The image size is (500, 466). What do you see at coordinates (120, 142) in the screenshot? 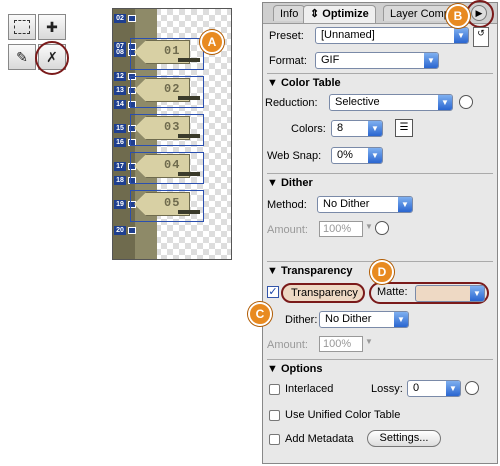
I see `slice-number: 16` at bounding box center [120, 142].